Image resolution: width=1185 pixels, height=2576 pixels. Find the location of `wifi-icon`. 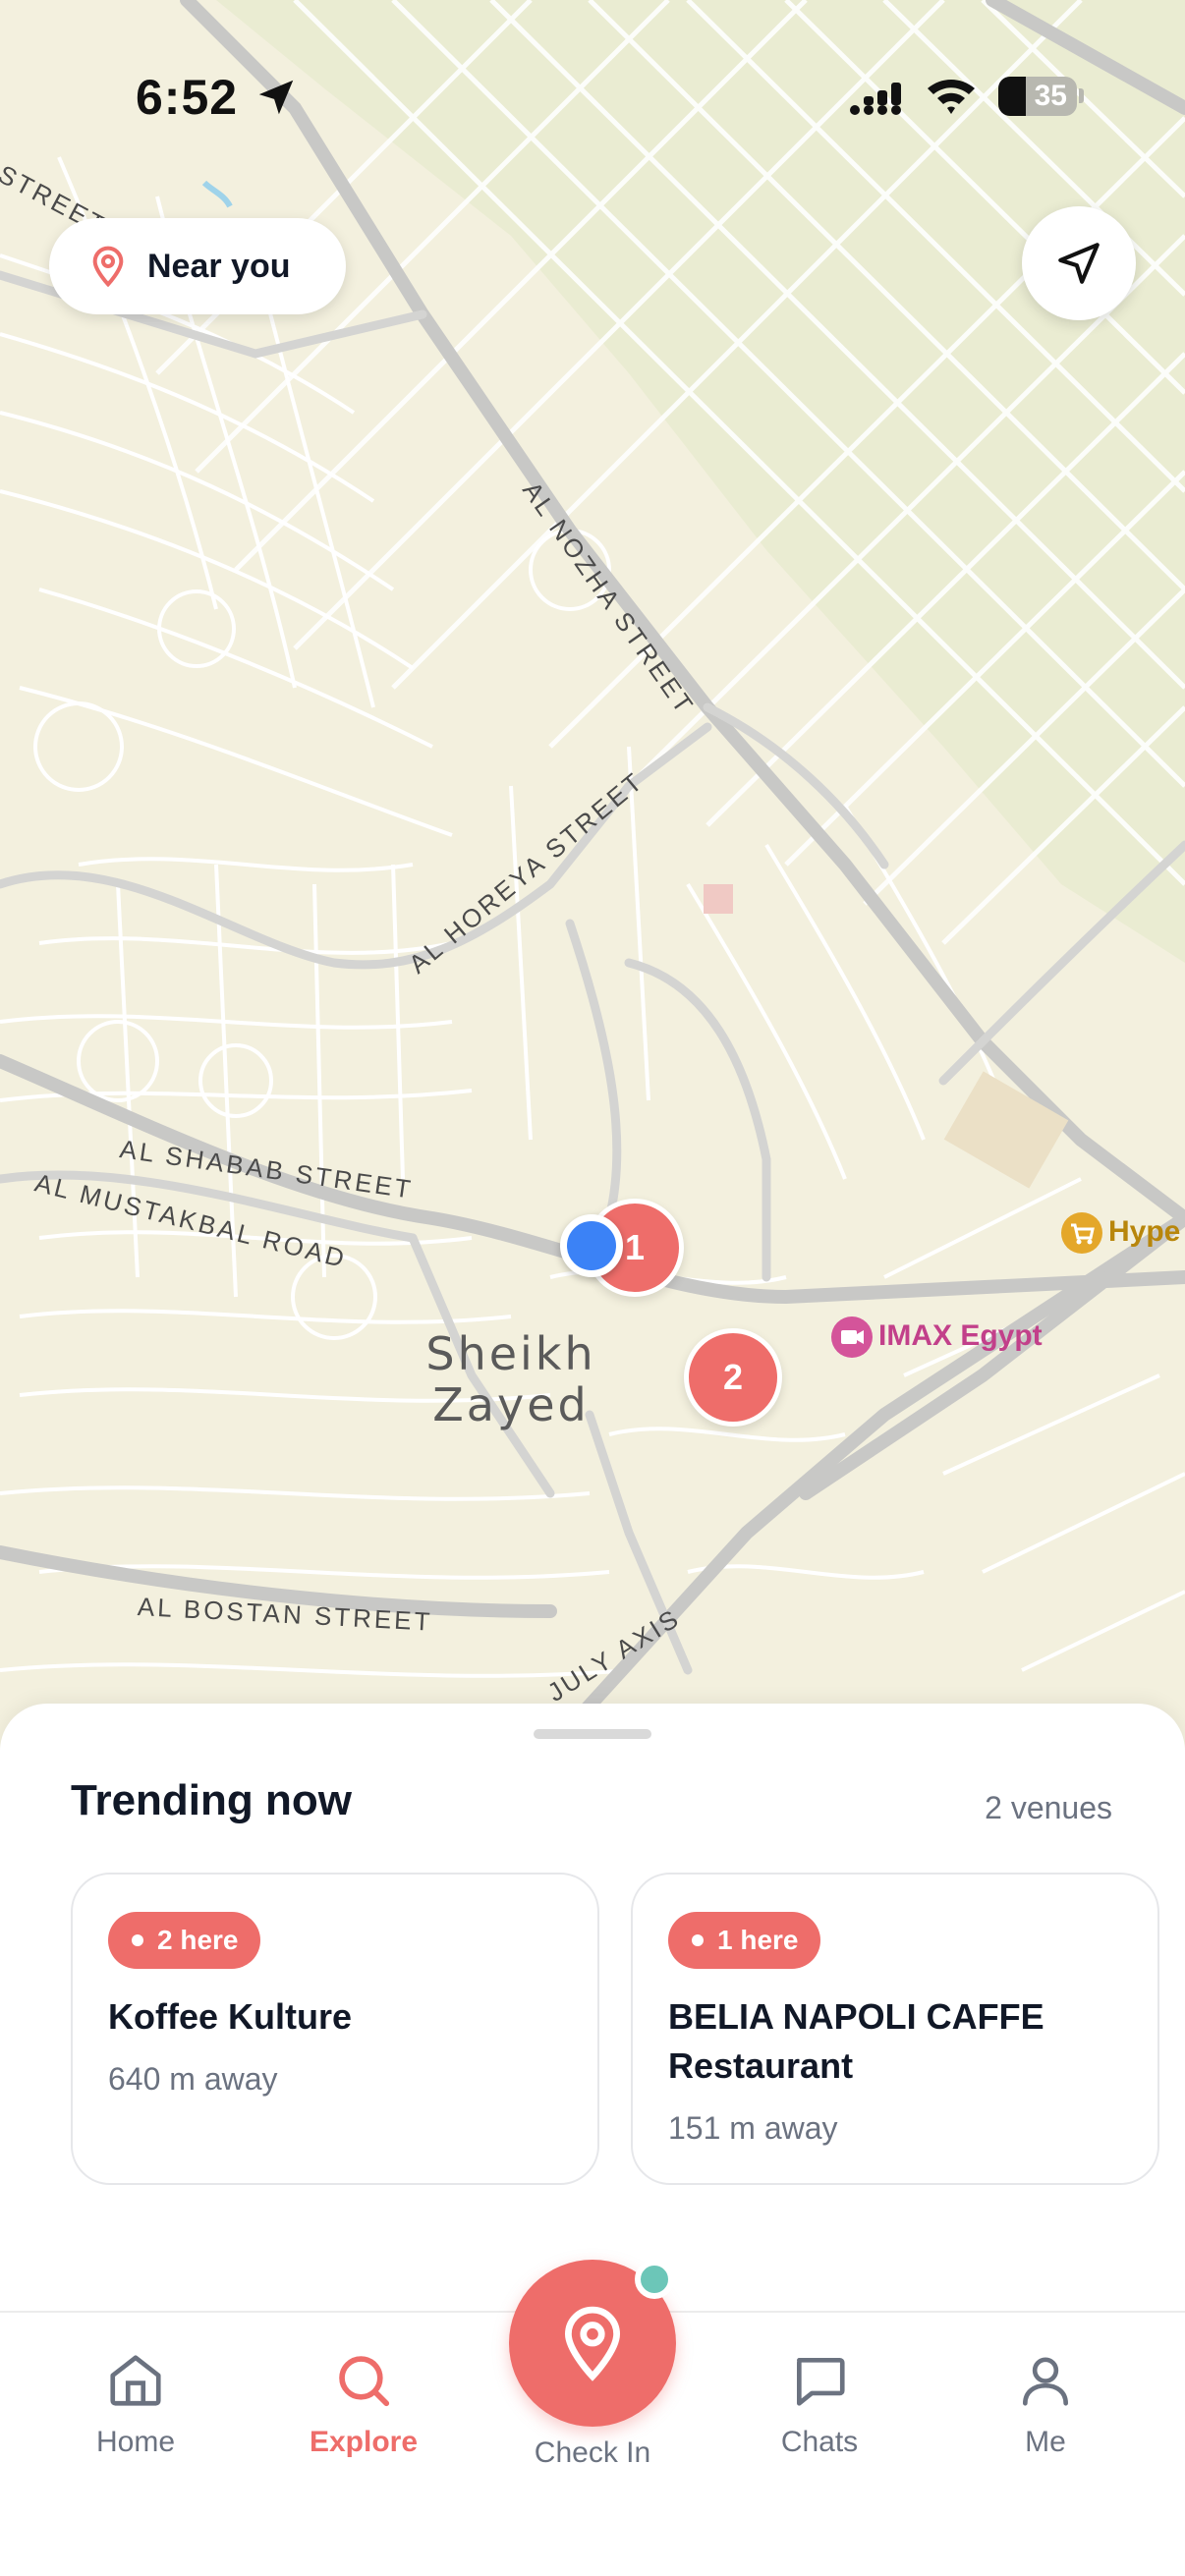

wifi-icon is located at coordinates (952, 97).